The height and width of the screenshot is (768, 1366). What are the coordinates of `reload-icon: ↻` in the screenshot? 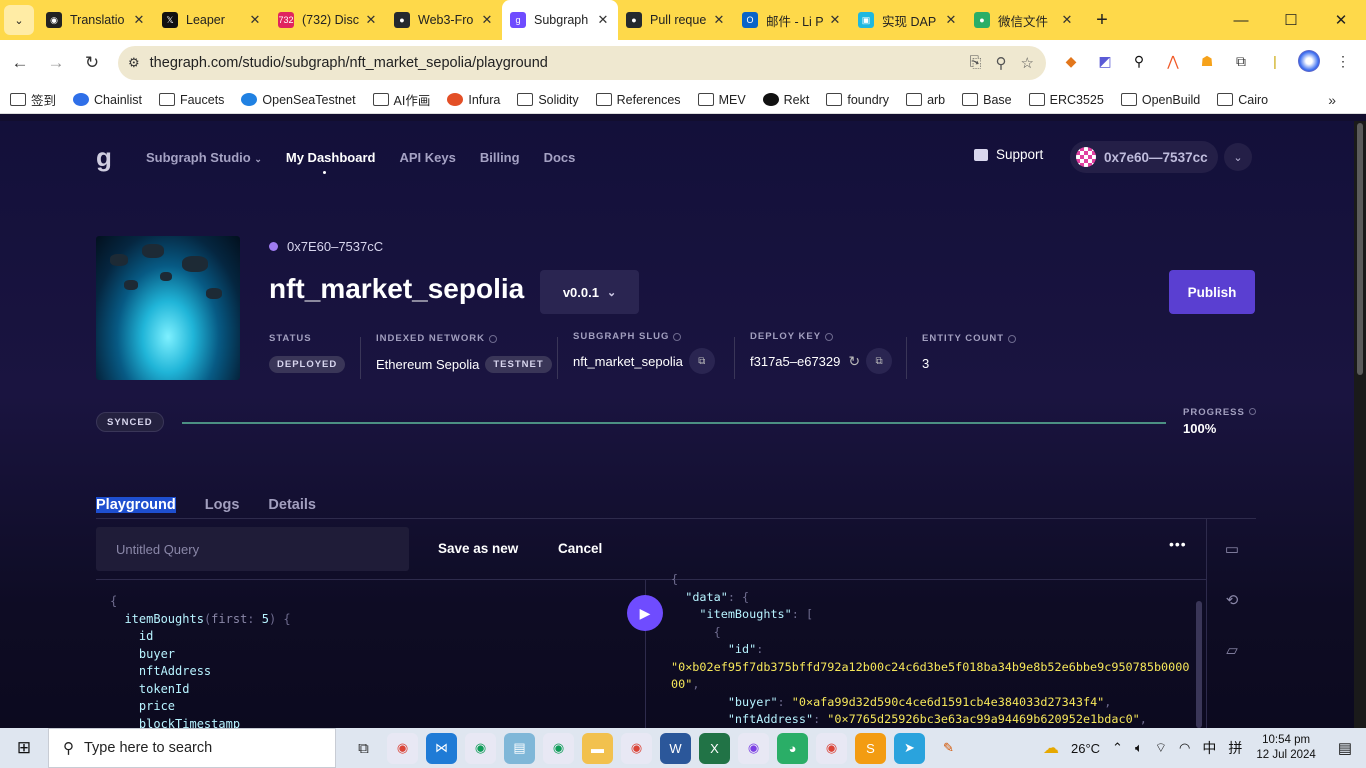 It's located at (92, 63).